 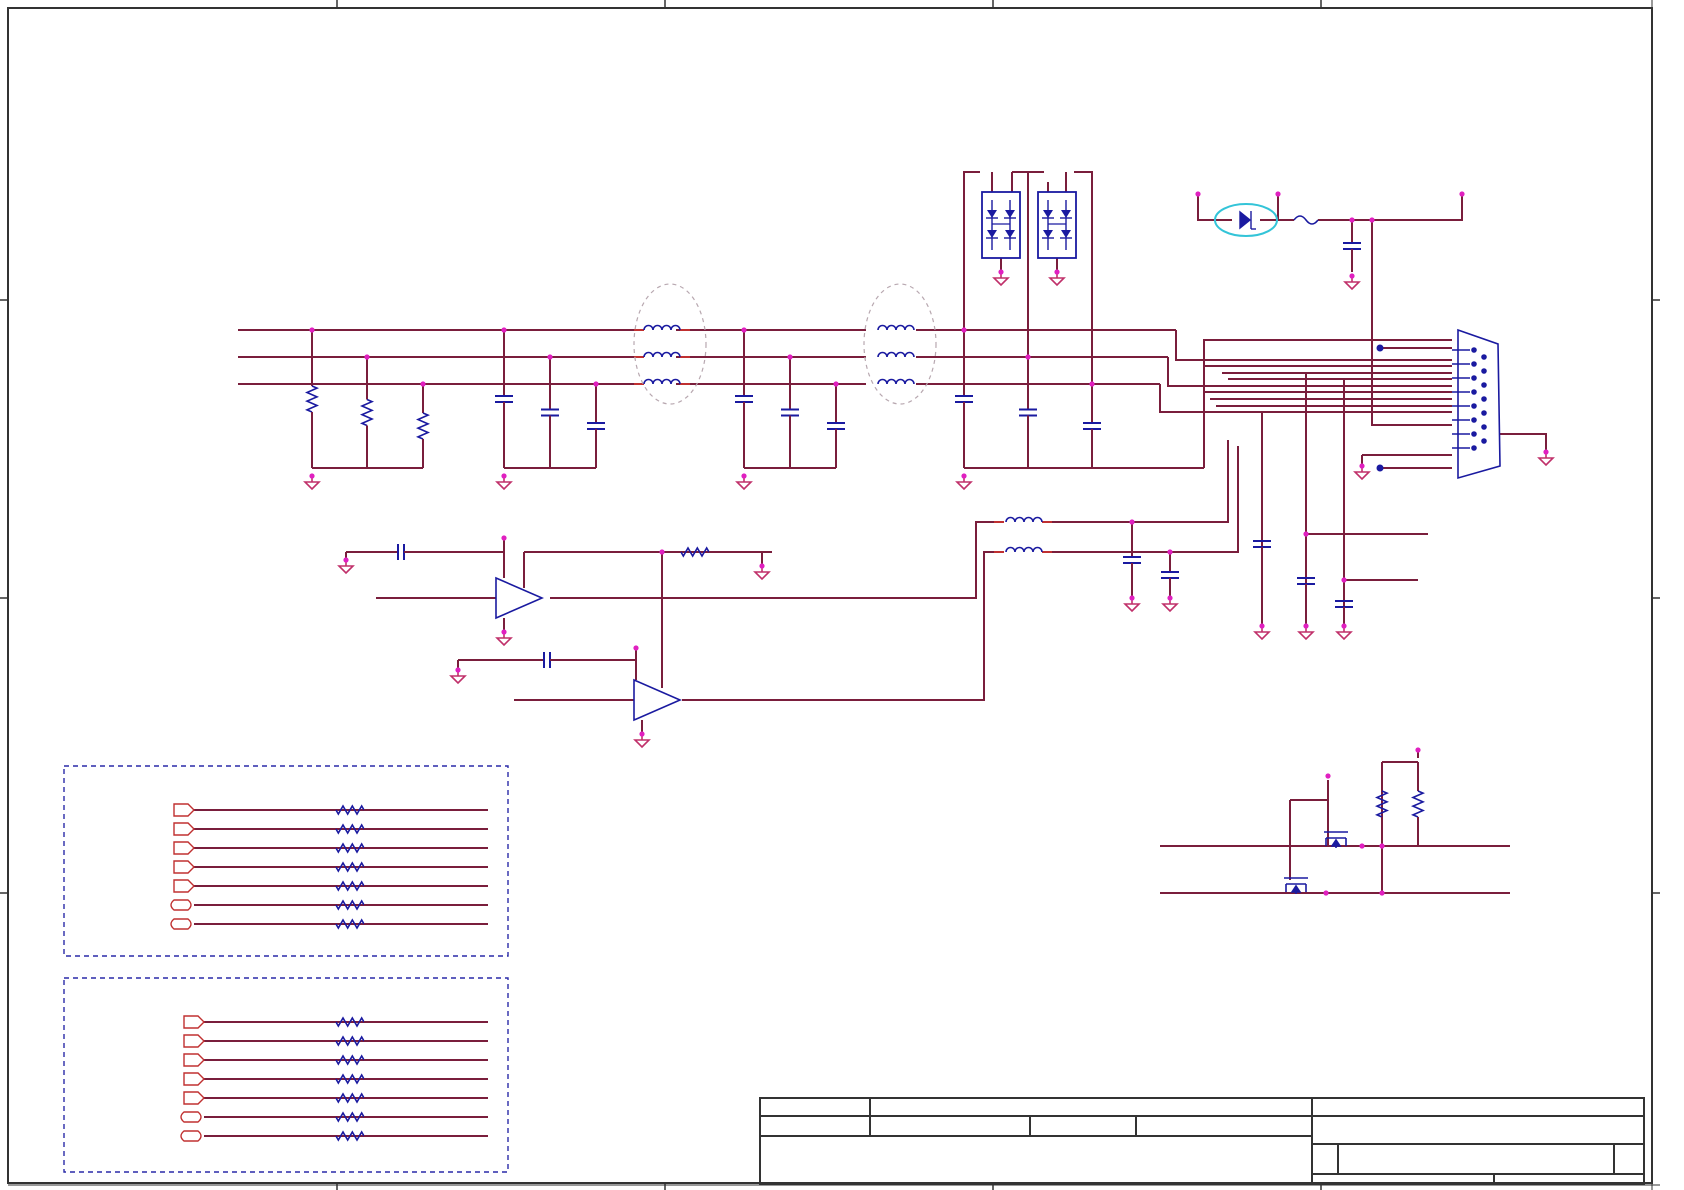 What do you see at coordinates (670, 344) in the screenshot?
I see `ferrite-bead-group` at bounding box center [670, 344].